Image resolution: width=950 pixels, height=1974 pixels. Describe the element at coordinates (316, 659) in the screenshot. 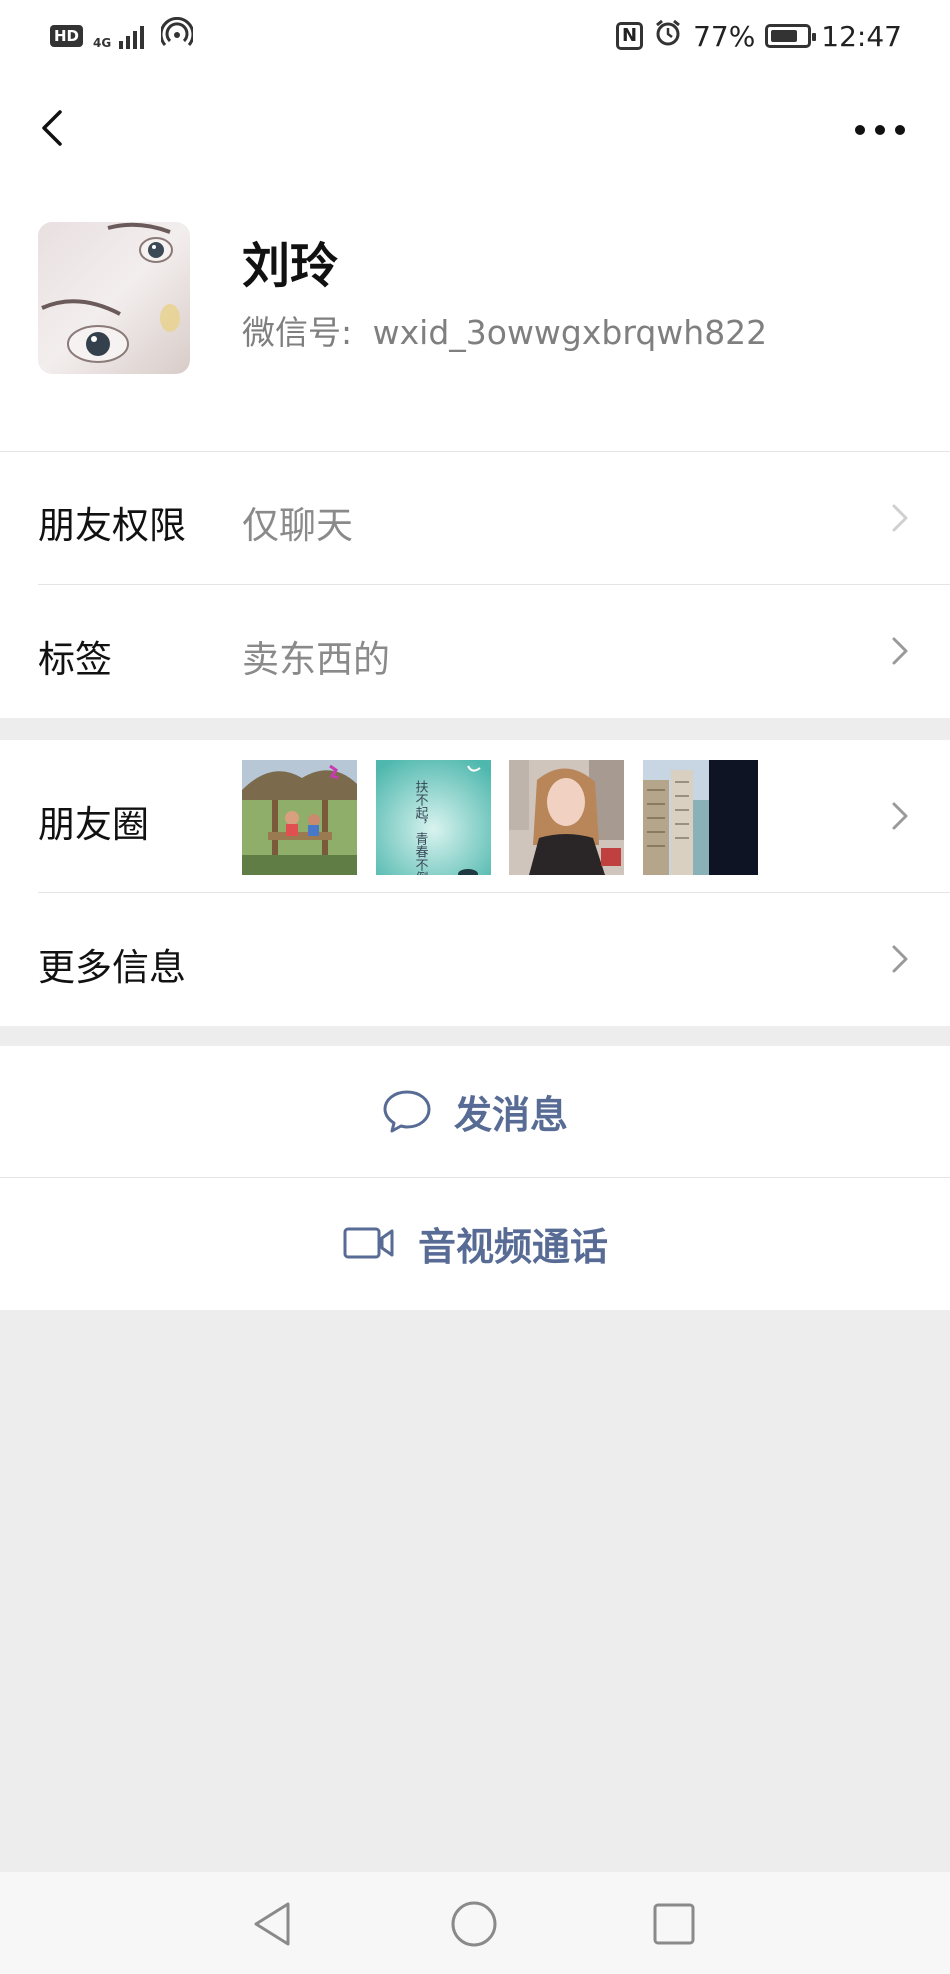

I see `row-value: 卖东西的` at that location.